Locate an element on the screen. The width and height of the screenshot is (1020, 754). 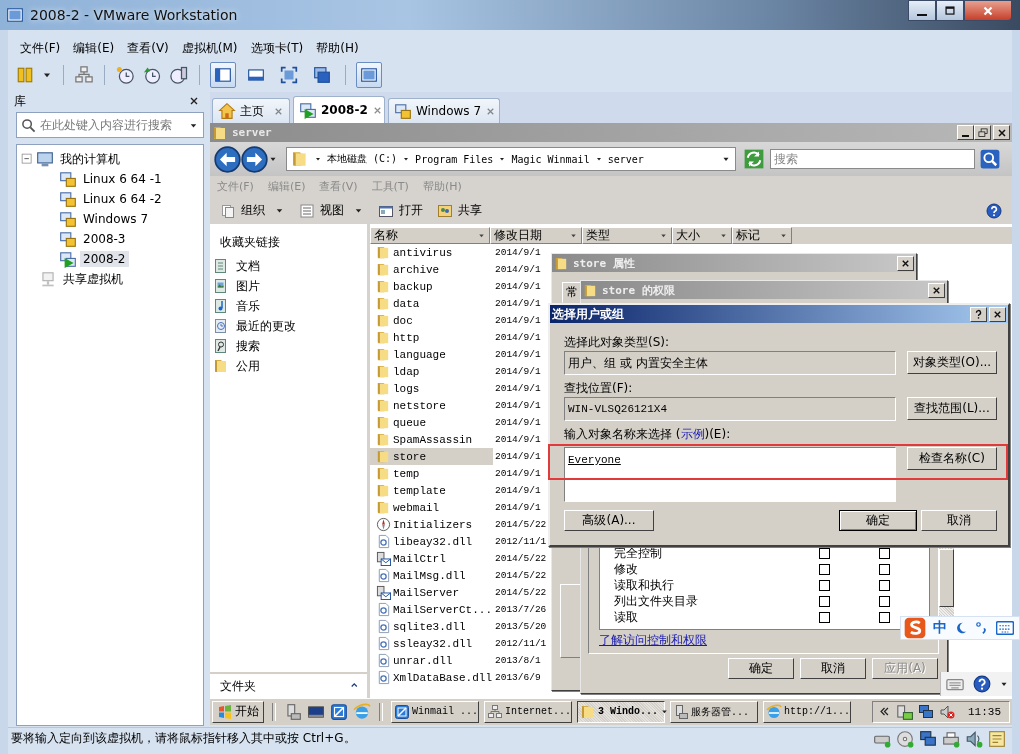
toolbar-button: 组织 is located at coordinates (252, 210).